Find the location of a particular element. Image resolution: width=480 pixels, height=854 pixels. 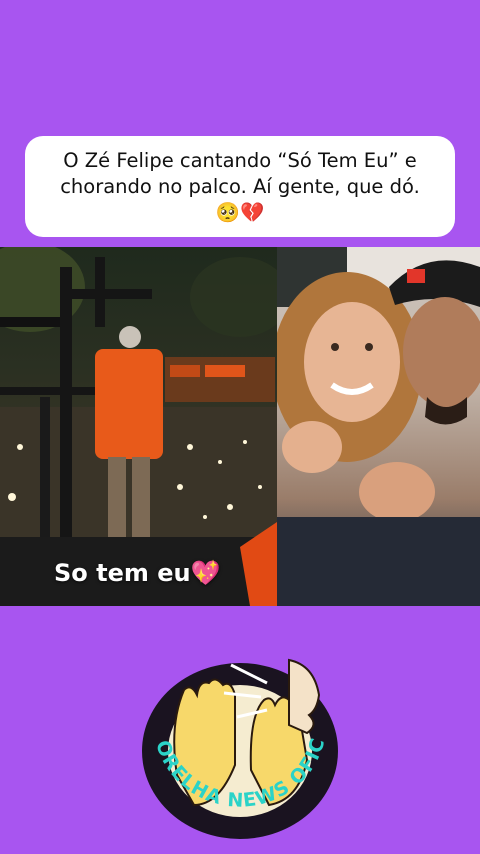

caption-line-2: chorando no palco. Aí gente, que dó. is located at coordinates (240, 186).